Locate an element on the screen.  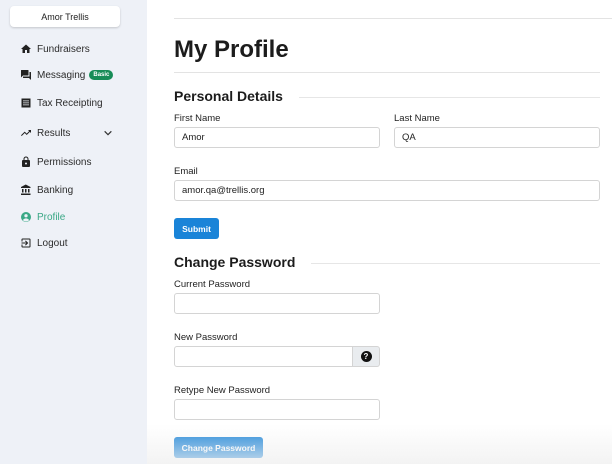
email-field: amor.qa@trellis.org is located at coordinates (387, 190).